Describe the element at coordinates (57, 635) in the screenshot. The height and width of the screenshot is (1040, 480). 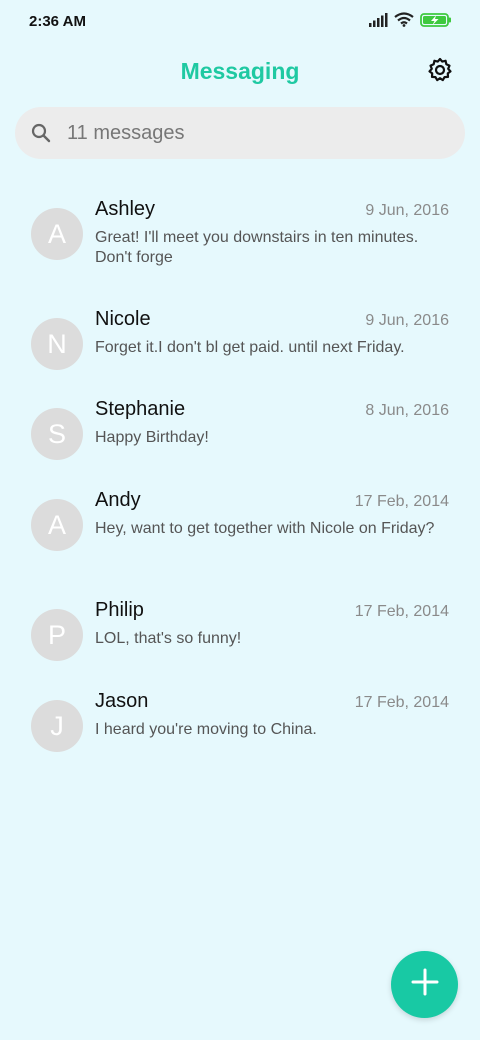
I see `avatar: P` at that location.